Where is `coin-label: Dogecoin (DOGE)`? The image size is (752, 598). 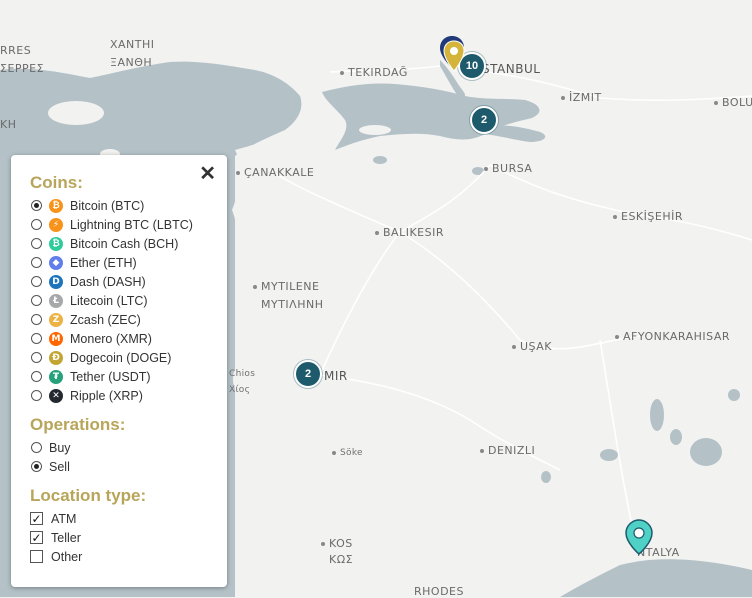 coin-label: Dogecoin (DOGE) is located at coordinates (121, 357).